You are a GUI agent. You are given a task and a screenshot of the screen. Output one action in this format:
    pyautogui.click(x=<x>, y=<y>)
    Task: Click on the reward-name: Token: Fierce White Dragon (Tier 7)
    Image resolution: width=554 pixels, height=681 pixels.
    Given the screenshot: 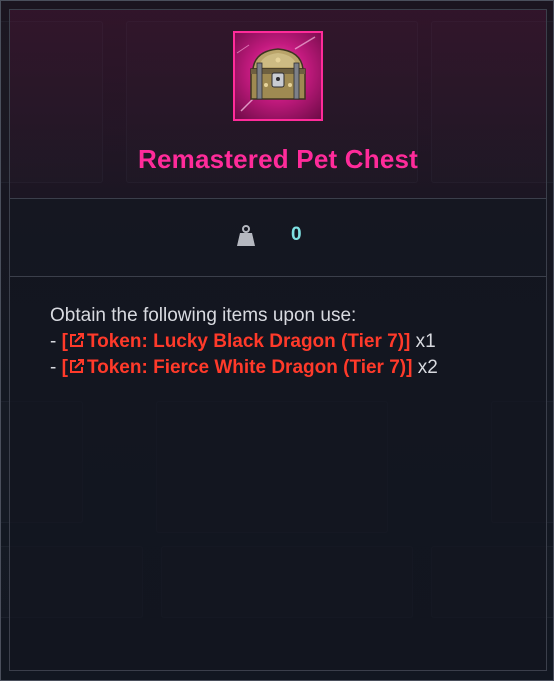 What is the action you would take?
    pyautogui.click(x=246, y=367)
    